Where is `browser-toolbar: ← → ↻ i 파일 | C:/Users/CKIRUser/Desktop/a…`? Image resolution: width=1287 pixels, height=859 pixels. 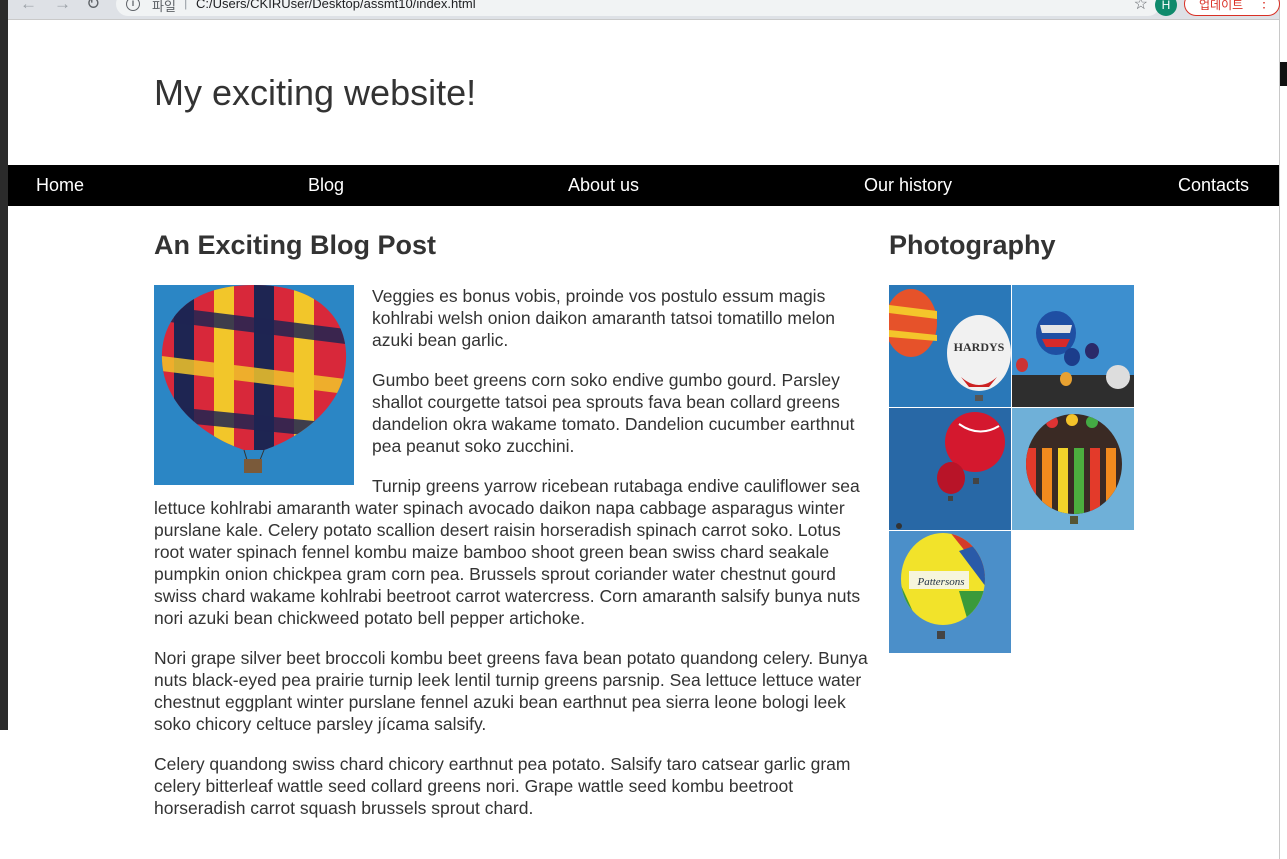 browser-toolbar: ← → ↻ i 파일 | C:/Users/CKIRUser/Desktop/a… is located at coordinates (644, 10).